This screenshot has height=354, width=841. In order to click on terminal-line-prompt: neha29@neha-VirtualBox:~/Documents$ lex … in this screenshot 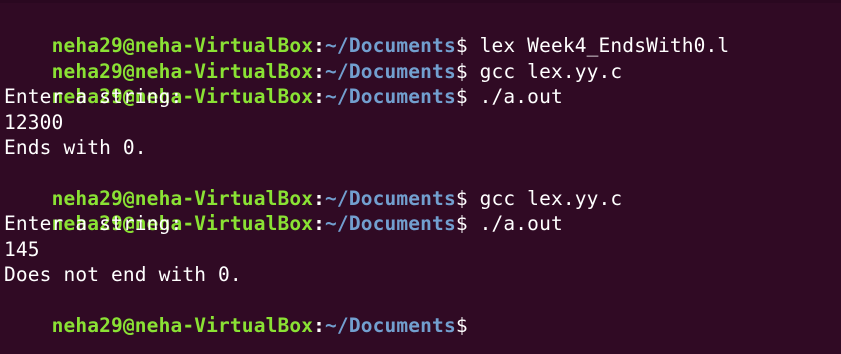, I will do `click(422, 32)`.